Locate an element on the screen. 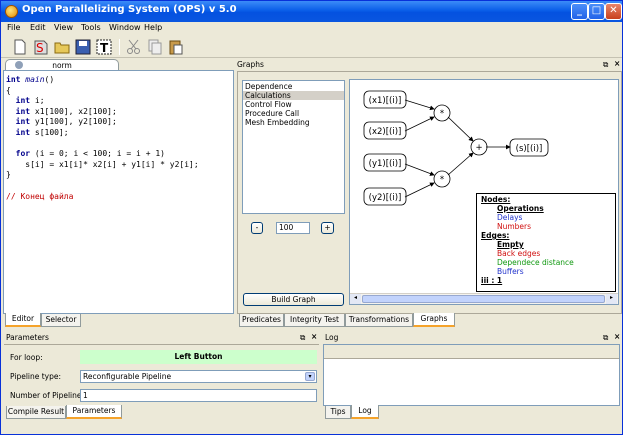  close-button: ✕ is located at coordinates (613, 11).